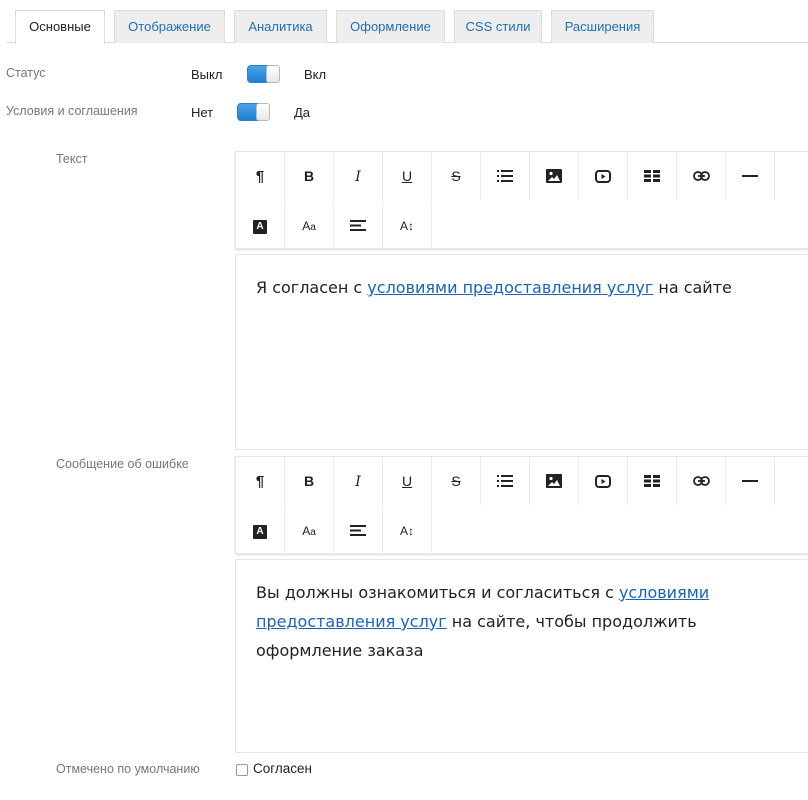 This screenshot has height=800, width=808. I want to click on terms-off-label: Нет, so click(202, 112).